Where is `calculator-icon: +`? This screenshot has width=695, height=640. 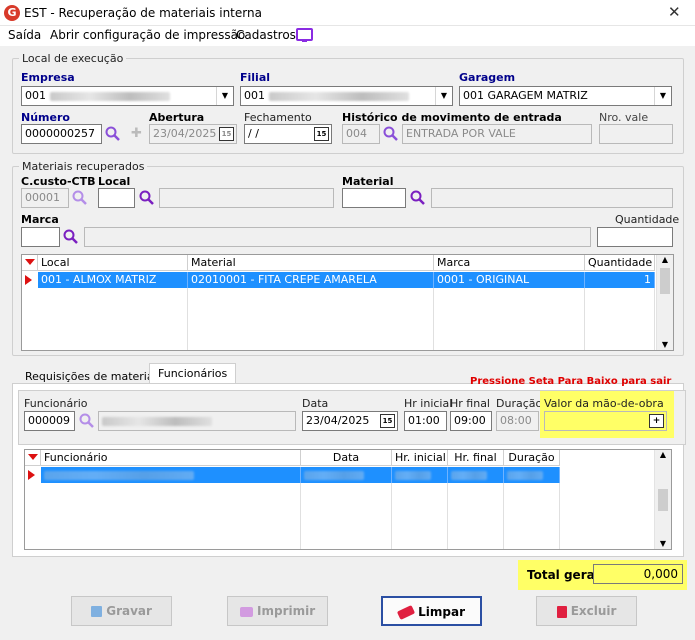
calculator-icon: + is located at coordinates (656, 421).